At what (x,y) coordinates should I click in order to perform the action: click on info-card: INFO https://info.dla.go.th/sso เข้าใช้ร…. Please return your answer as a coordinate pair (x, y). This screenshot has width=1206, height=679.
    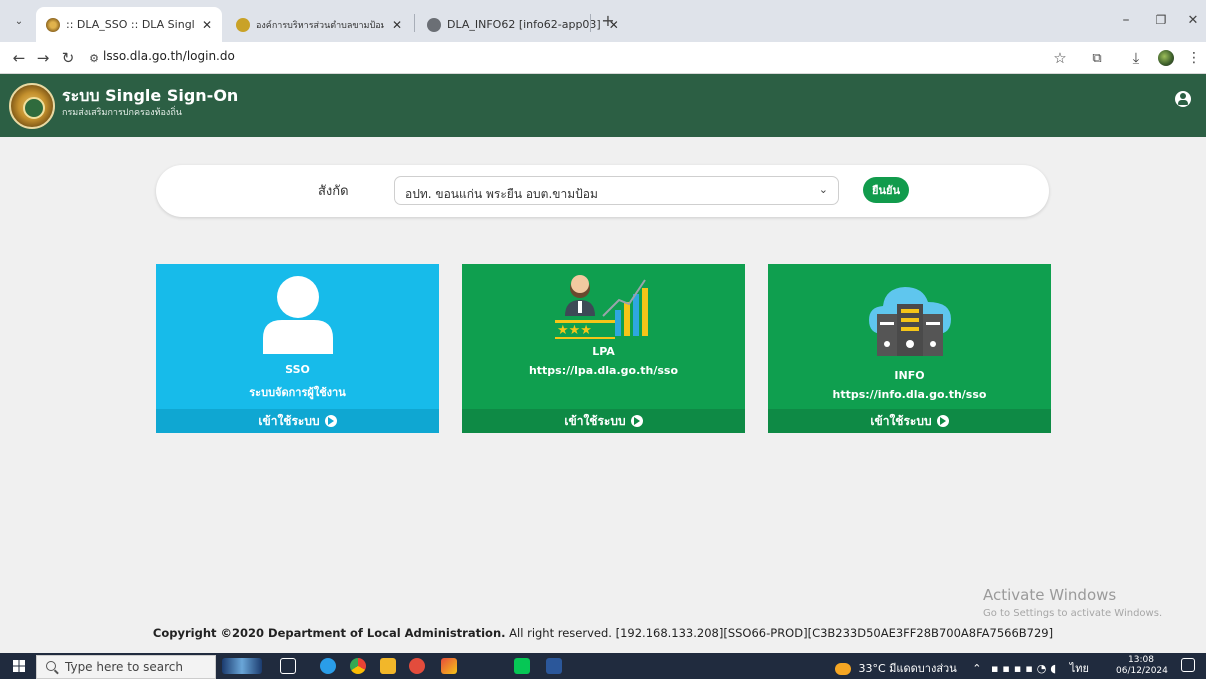
    Looking at the image, I should click on (909, 348).